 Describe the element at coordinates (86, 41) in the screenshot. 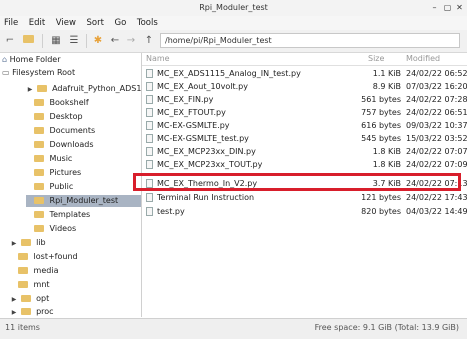

I see `toolbar-divider` at that location.